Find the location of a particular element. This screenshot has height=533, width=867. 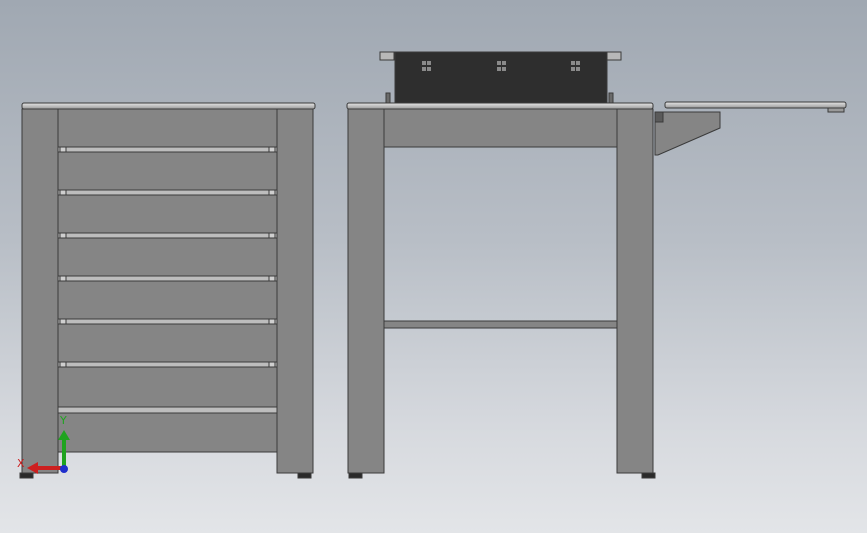

side-top-box-stub-left is located at coordinates (388, 98).